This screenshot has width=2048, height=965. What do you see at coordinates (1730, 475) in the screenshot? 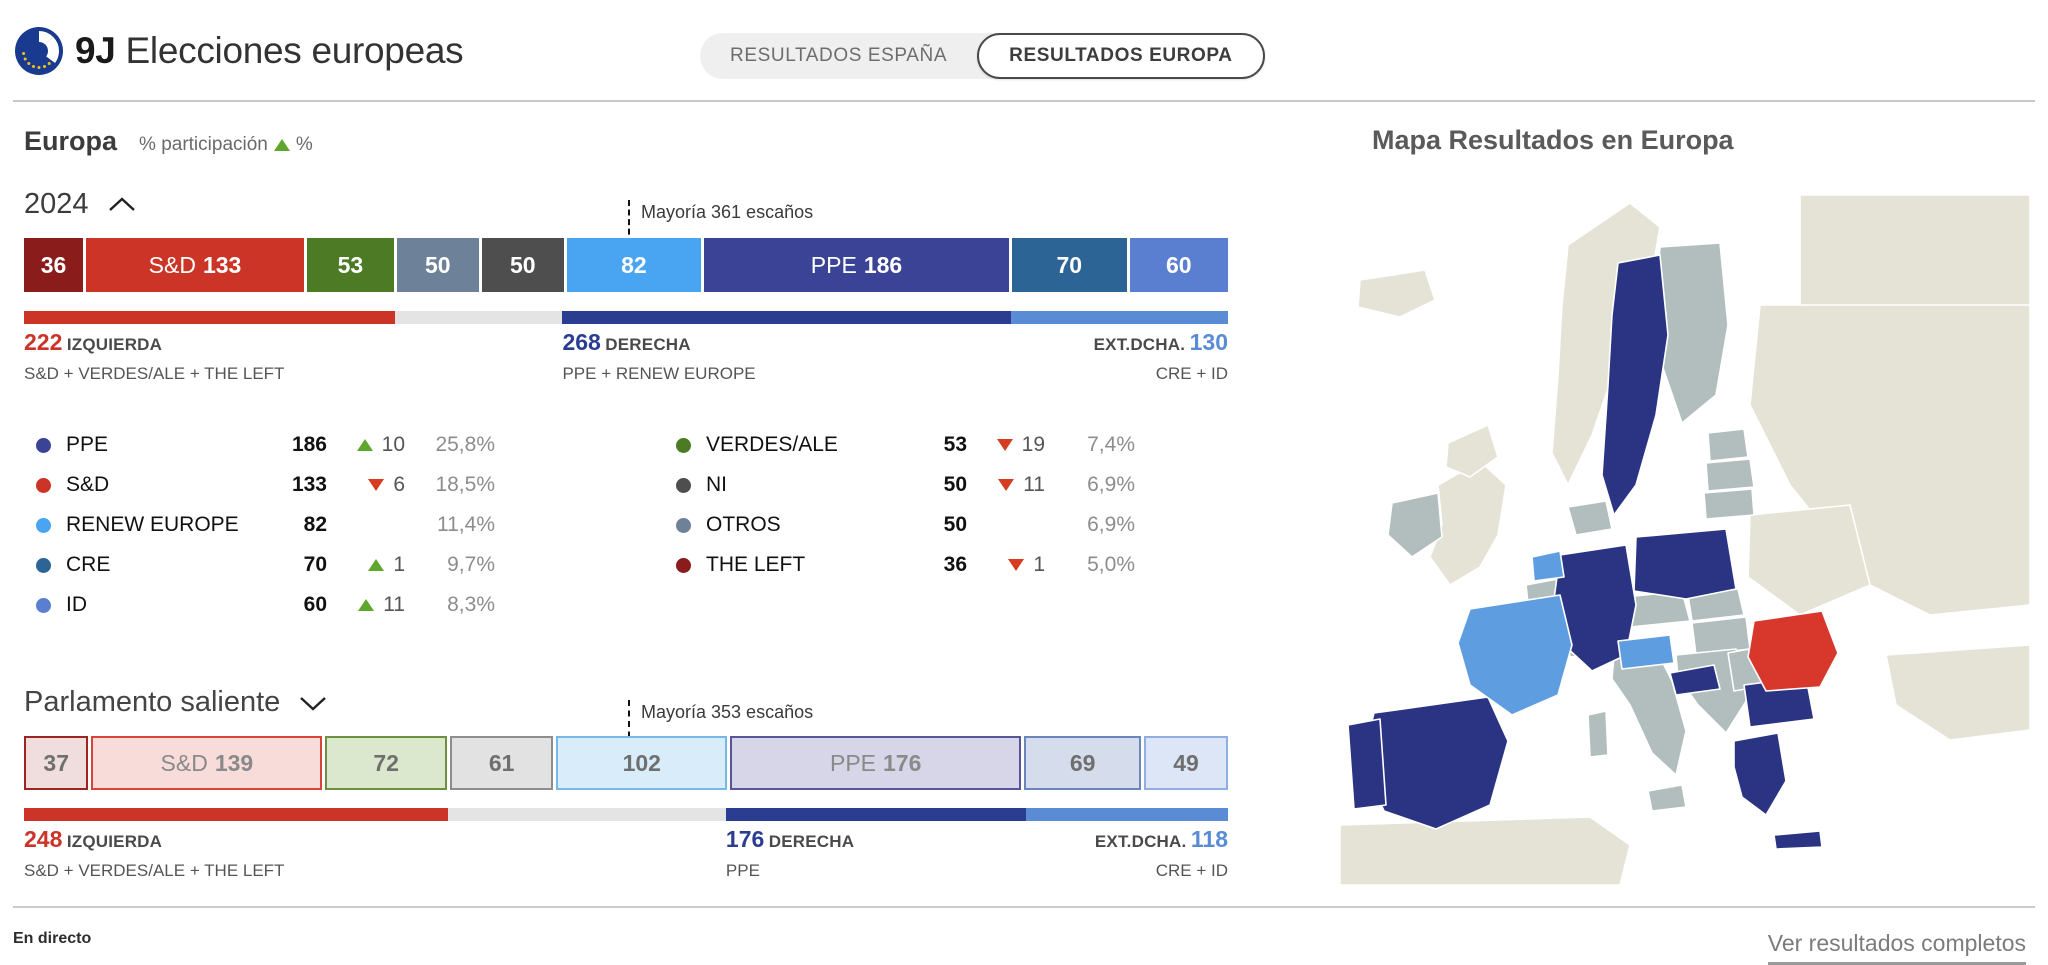
I see `map-latvia` at bounding box center [1730, 475].